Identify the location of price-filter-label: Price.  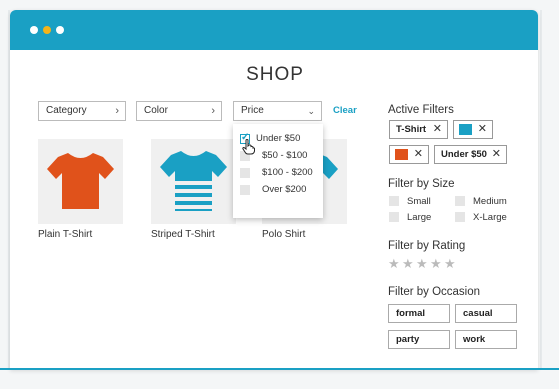
(252, 110).